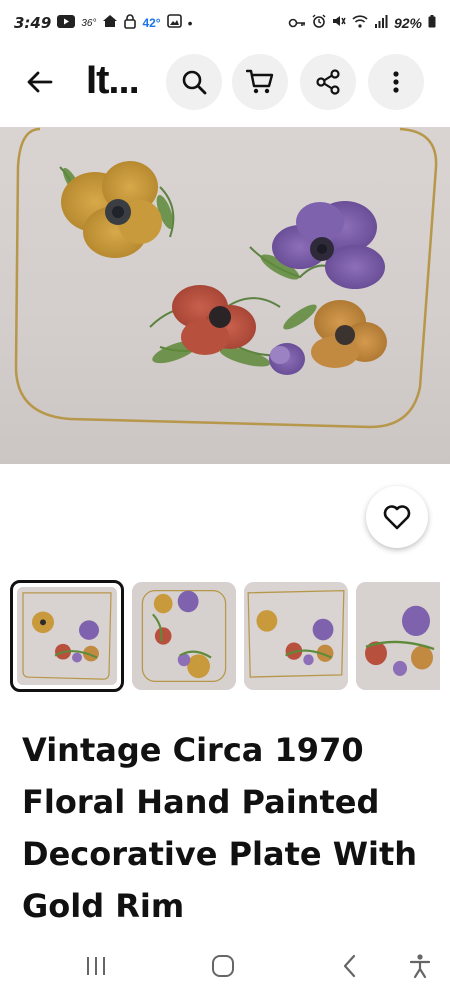 The image size is (450, 1000). I want to click on status-left: 3:49 36° 42° •, so click(103, 23).